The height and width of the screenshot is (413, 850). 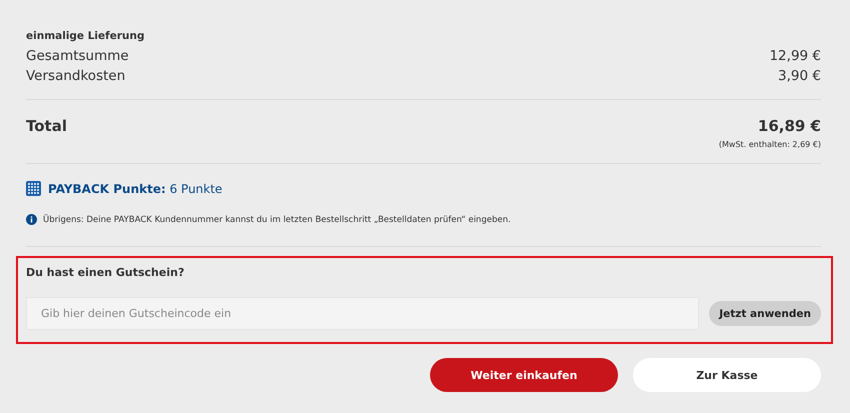 What do you see at coordinates (765, 313) in the screenshot?
I see `apply-button: Jetzt anwenden` at bounding box center [765, 313].